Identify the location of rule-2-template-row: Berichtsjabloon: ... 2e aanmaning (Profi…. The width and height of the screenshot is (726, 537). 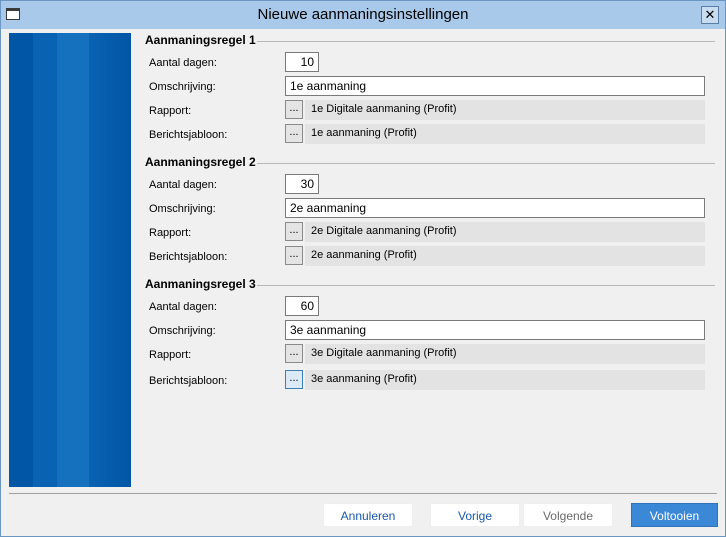
(427, 257).